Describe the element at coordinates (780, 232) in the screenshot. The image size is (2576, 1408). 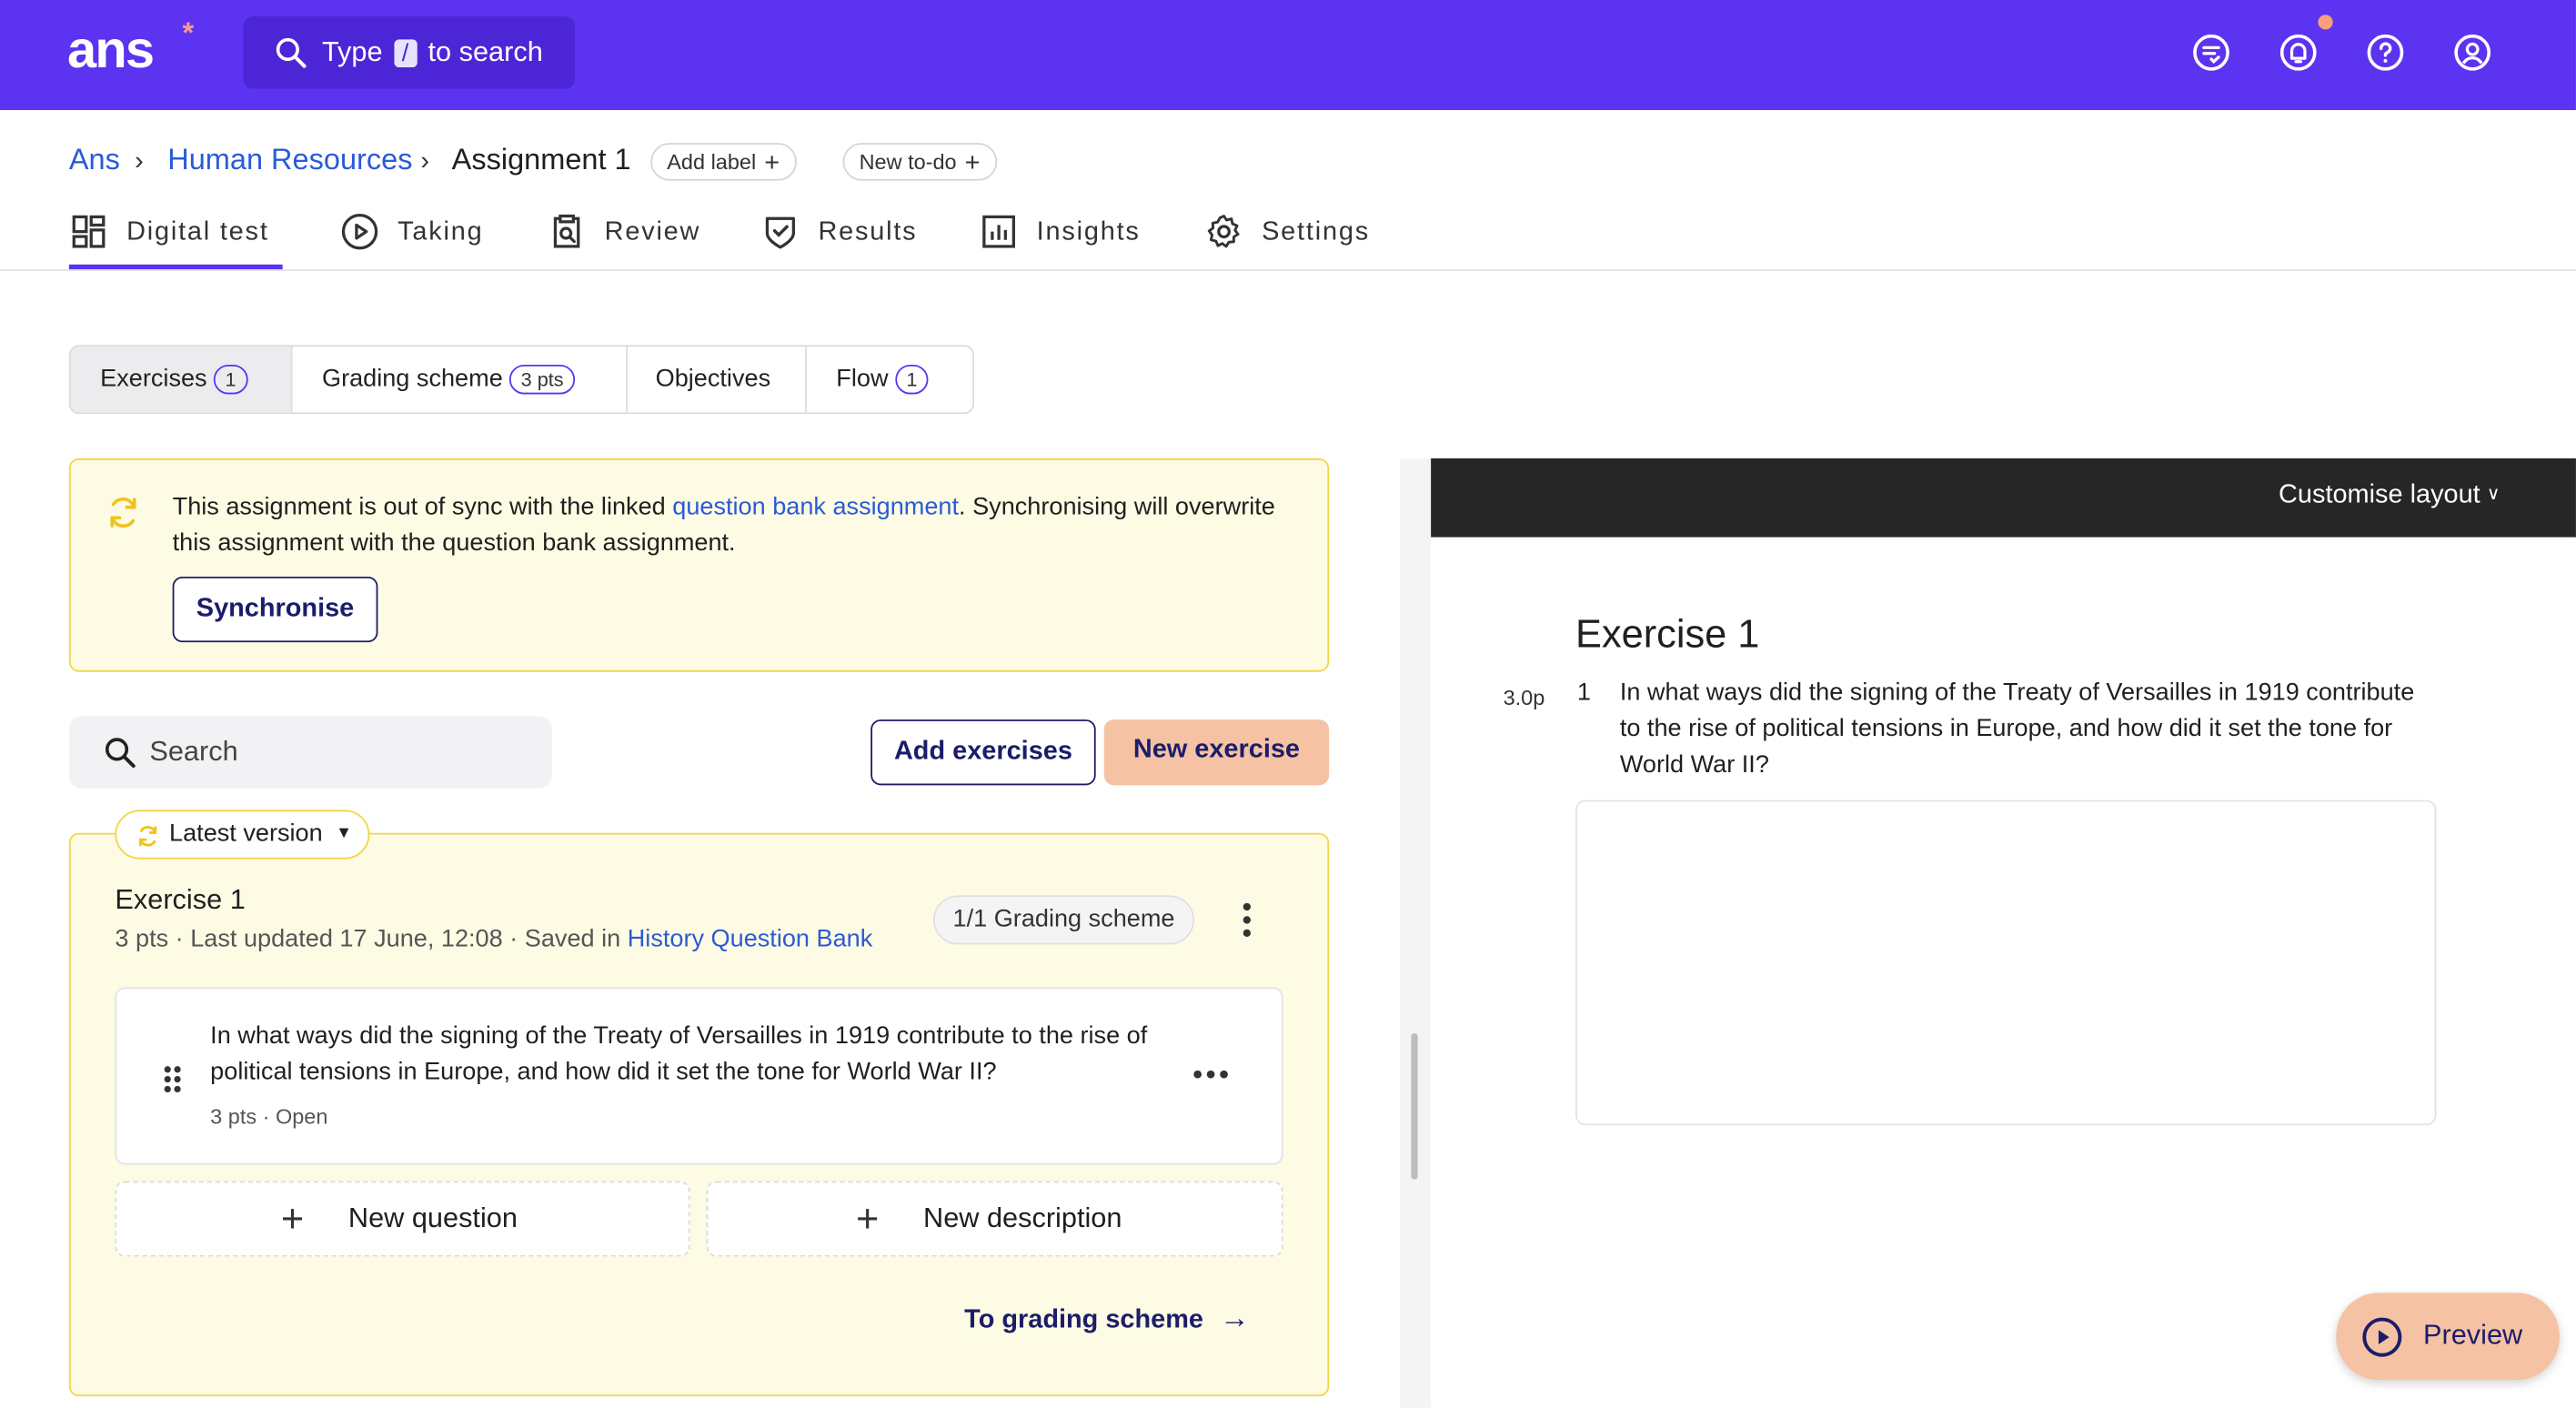
I see `shield-check-icon` at that location.